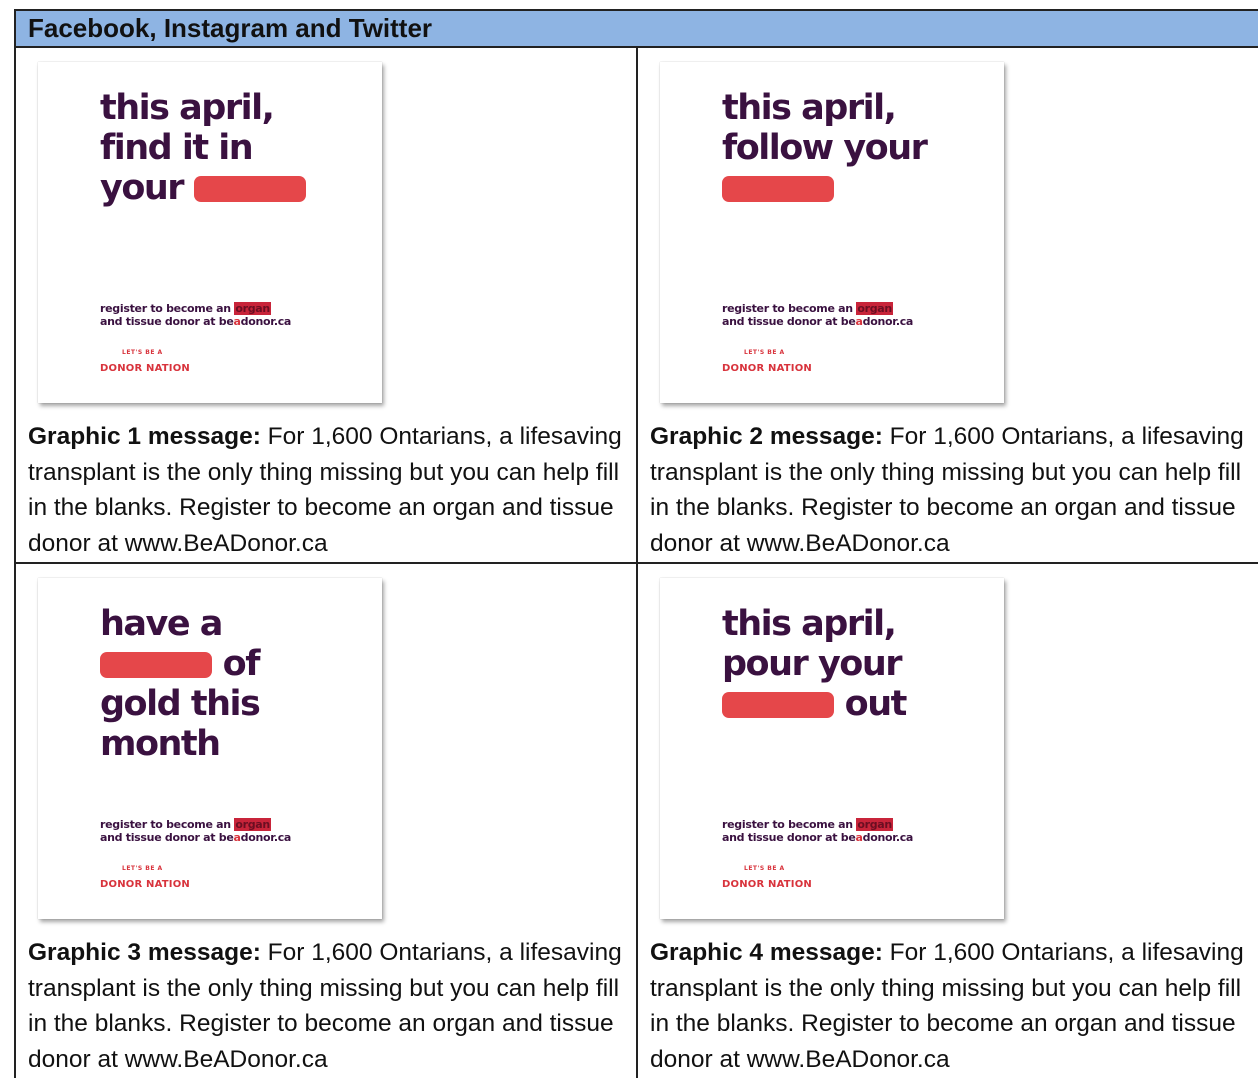  I want to click on headline-line: gold this, so click(180, 704).